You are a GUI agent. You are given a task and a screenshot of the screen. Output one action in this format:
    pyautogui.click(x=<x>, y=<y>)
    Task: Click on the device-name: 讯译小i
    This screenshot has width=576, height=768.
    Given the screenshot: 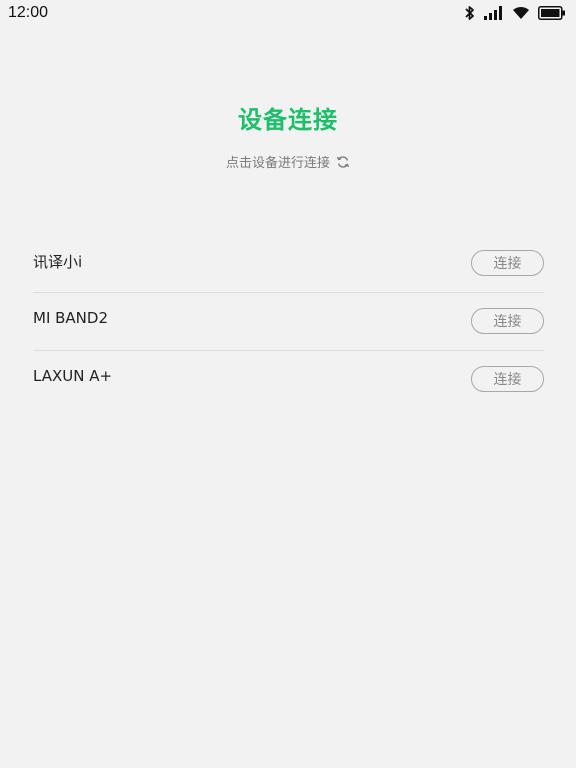 What is the action you would take?
    pyautogui.click(x=58, y=262)
    